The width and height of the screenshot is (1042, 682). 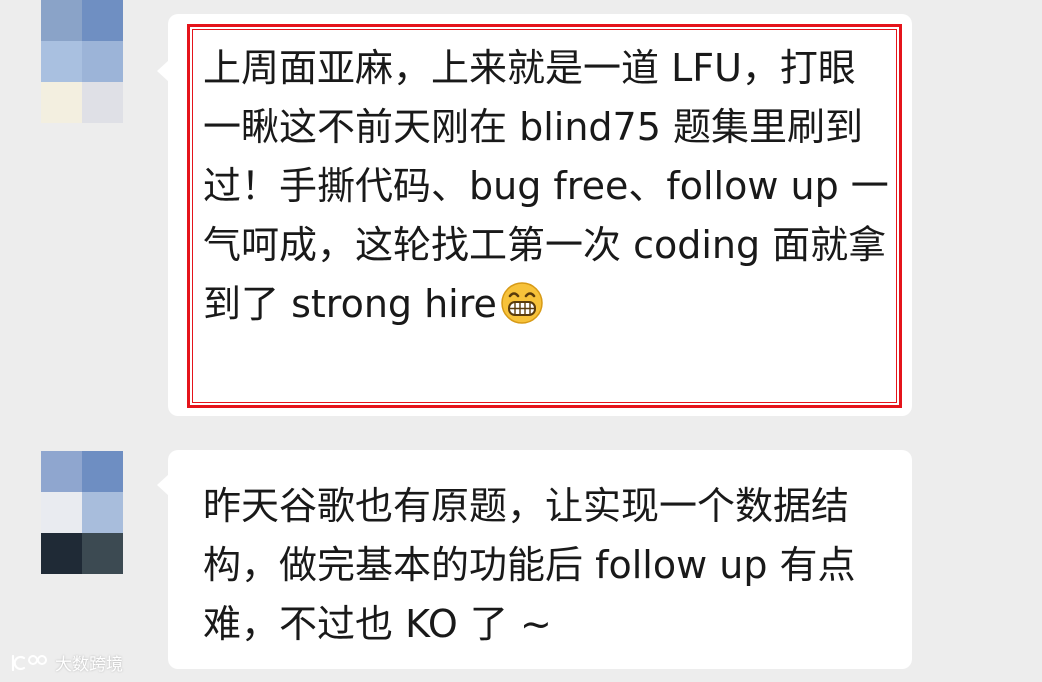 I want to click on watermark-text: 大数跨境, so click(x=89, y=665).